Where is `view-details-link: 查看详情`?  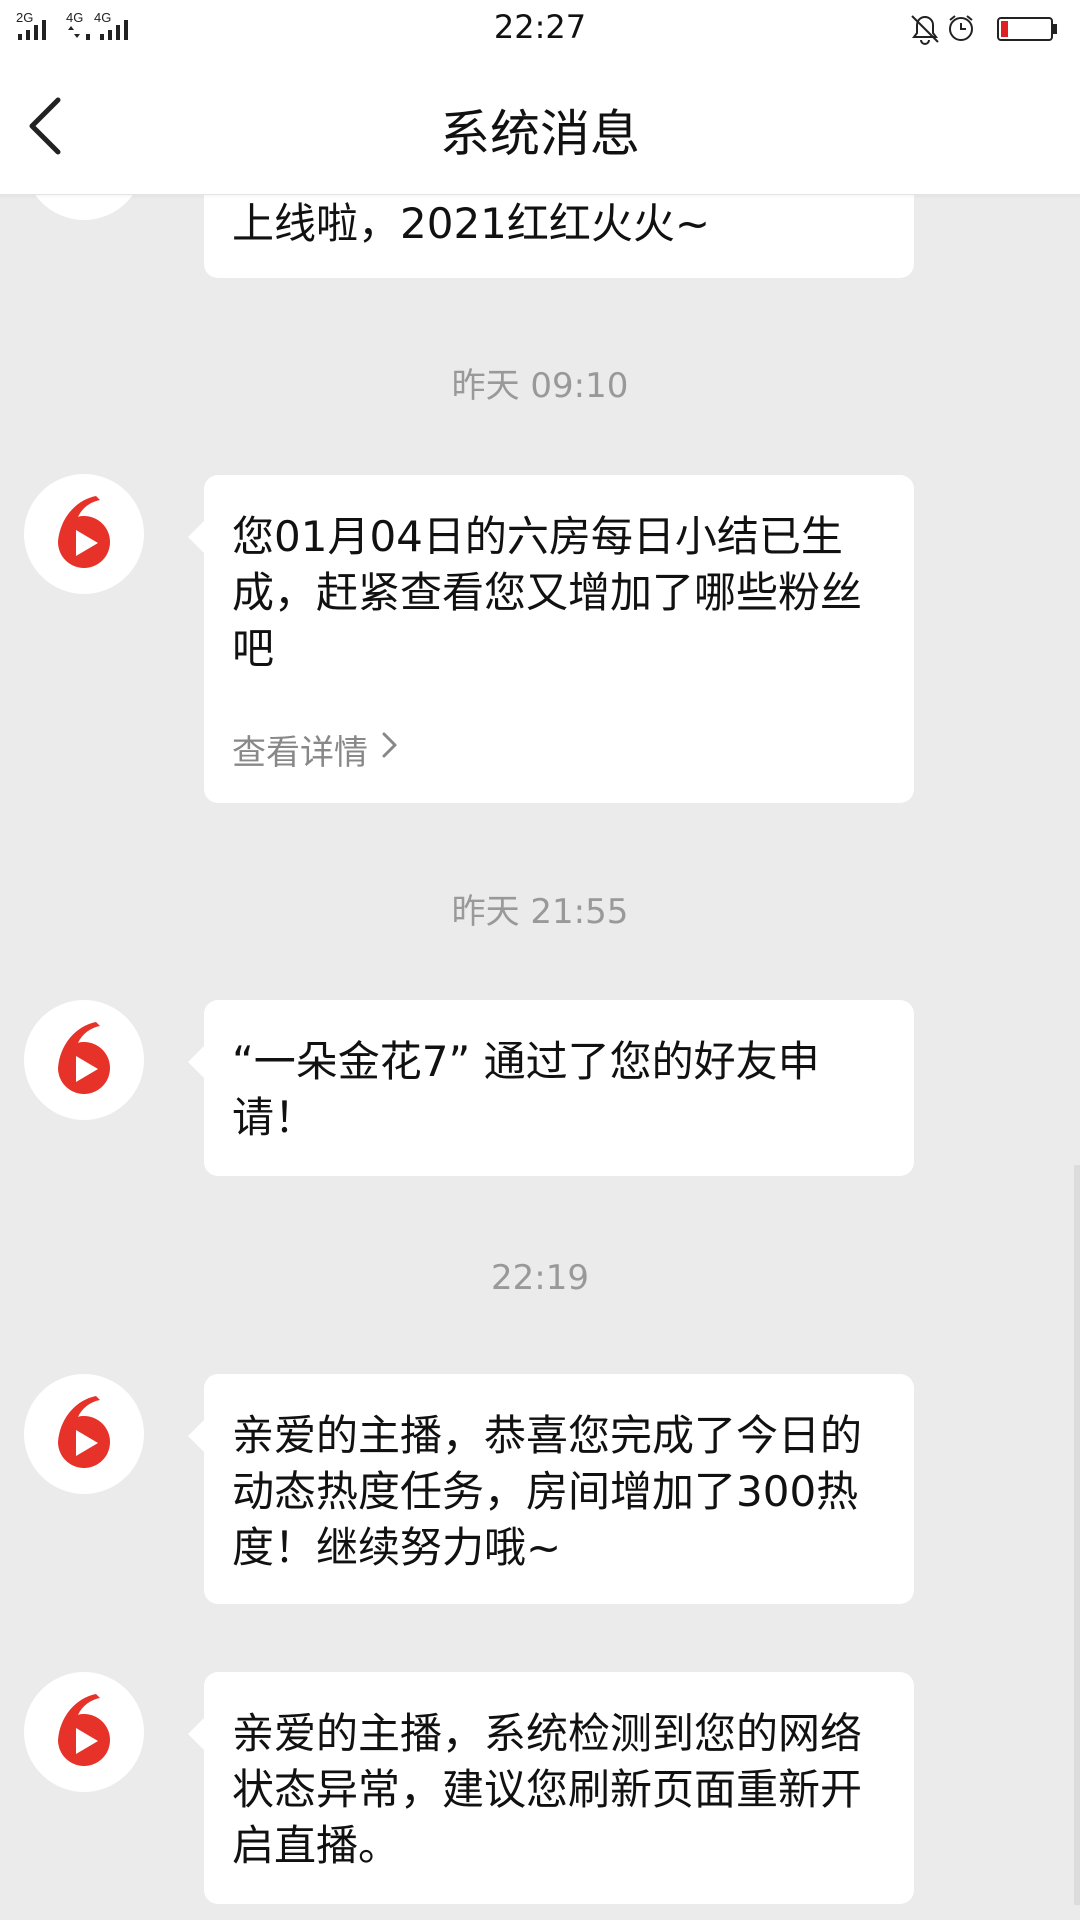 view-details-link: 查看详情 is located at coordinates (559, 749).